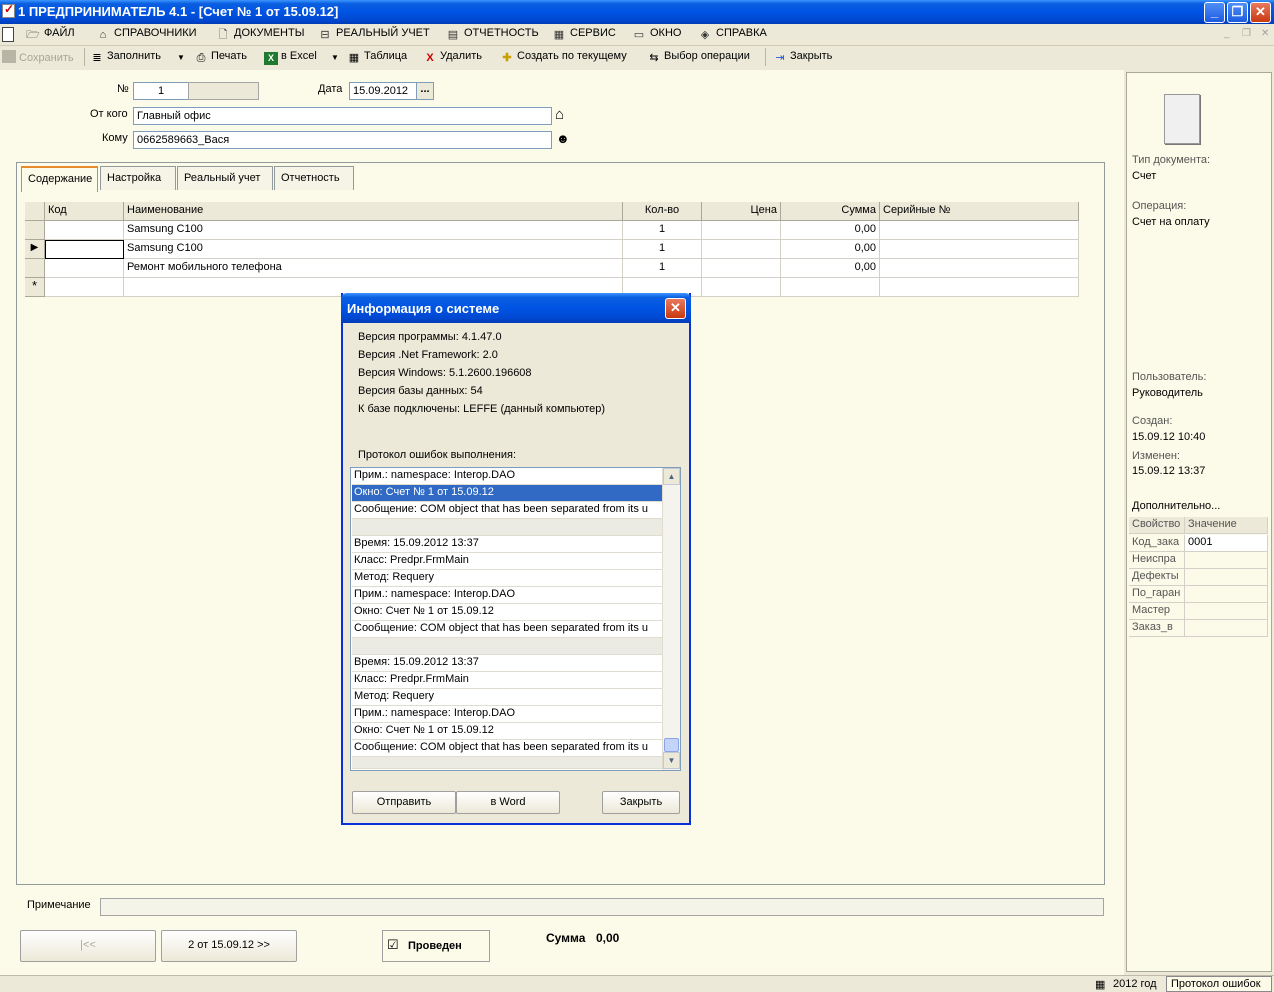 This screenshot has width=1274, height=992. Describe the element at coordinates (602, 907) in the screenshot. I see `note-field` at that location.